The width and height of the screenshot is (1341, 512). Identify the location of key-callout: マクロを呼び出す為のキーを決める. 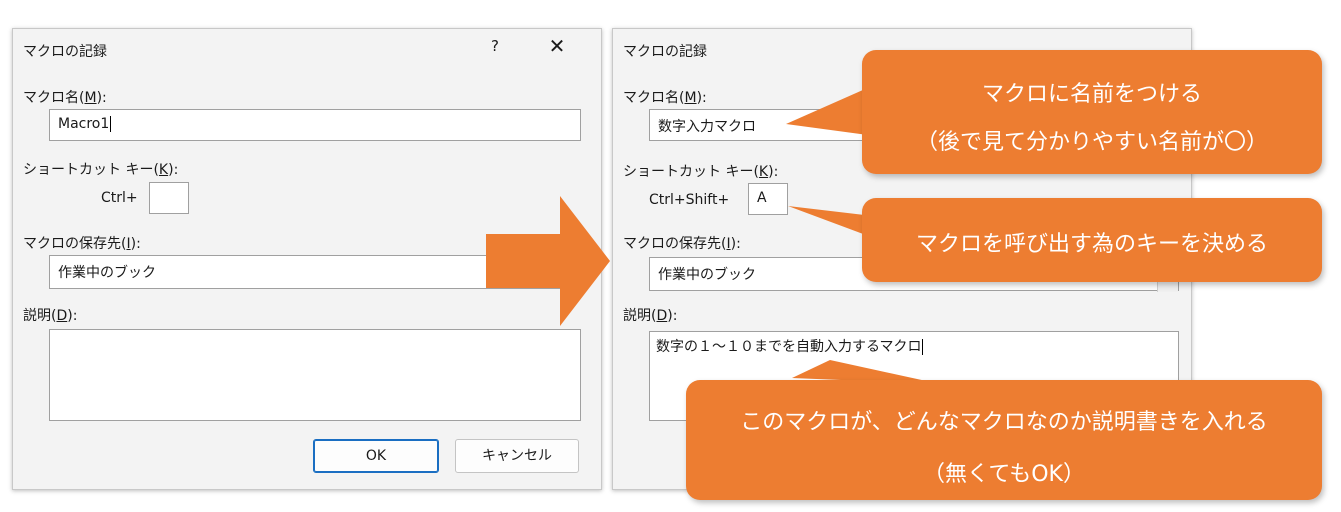
(1092, 240).